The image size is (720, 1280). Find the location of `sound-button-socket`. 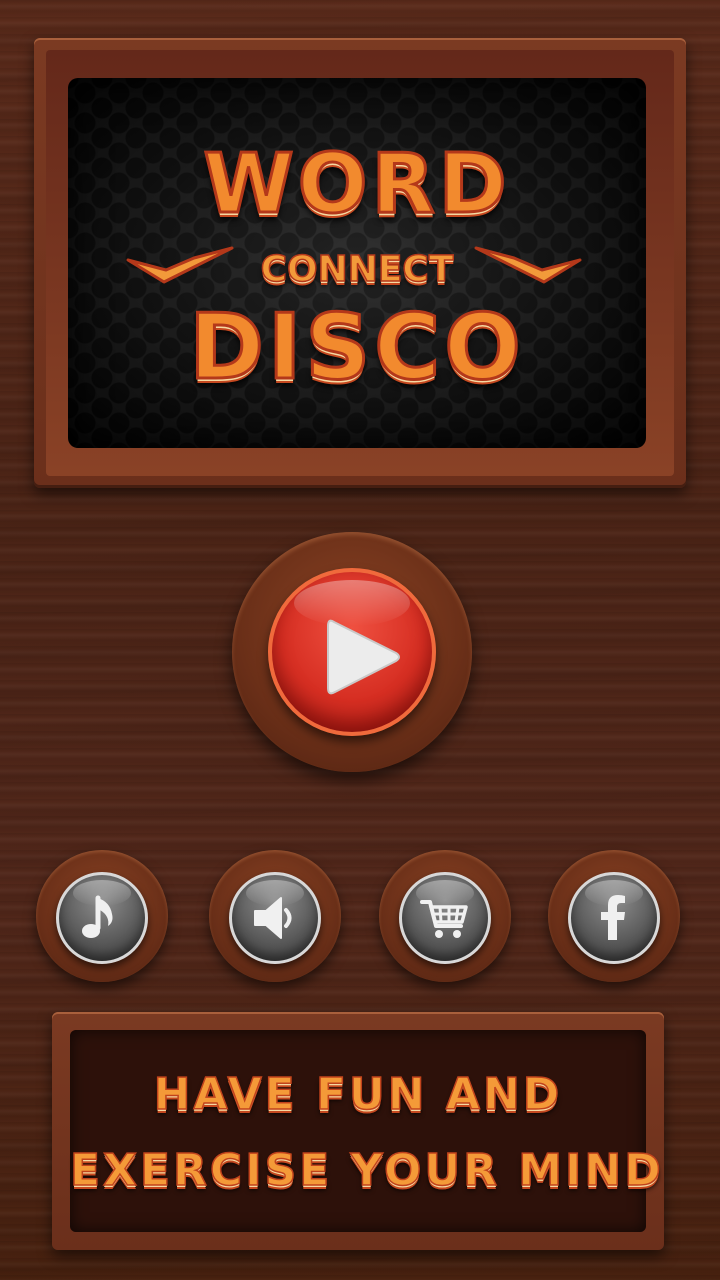

sound-button-socket is located at coordinates (275, 916).